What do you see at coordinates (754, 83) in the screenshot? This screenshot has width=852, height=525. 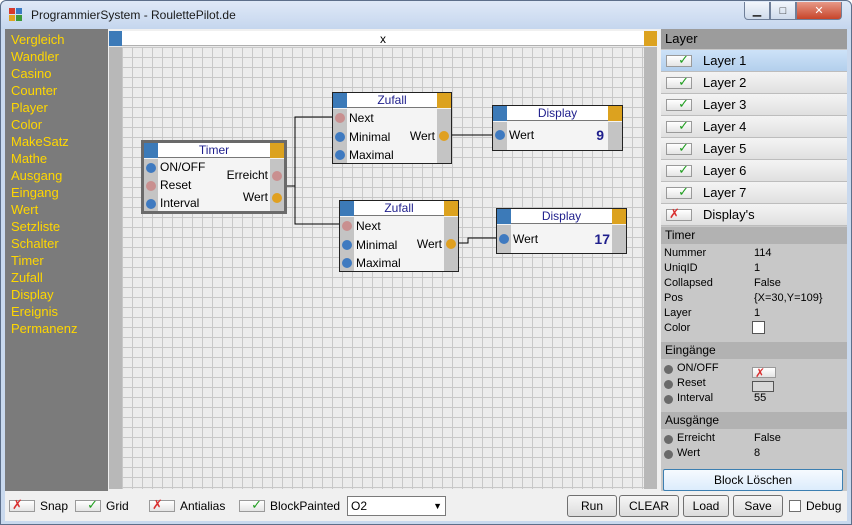 I see `layer-row: ✓ Layer 2` at bounding box center [754, 83].